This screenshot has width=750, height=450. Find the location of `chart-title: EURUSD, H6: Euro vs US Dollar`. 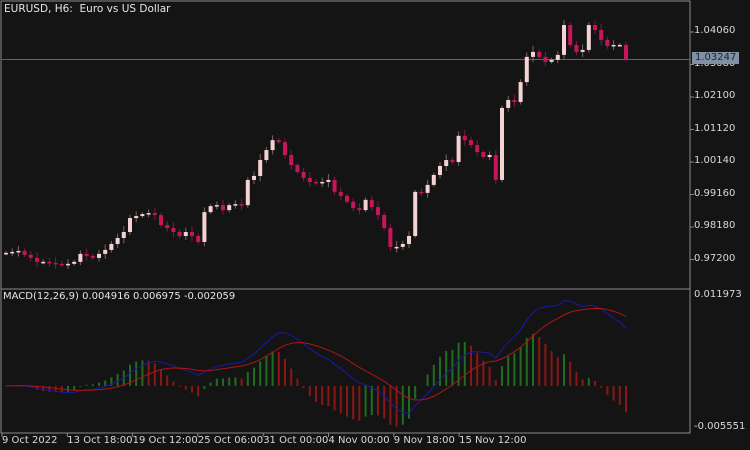

chart-title: EURUSD, H6: Euro vs US Dollar is located at coordinates (87, 9).